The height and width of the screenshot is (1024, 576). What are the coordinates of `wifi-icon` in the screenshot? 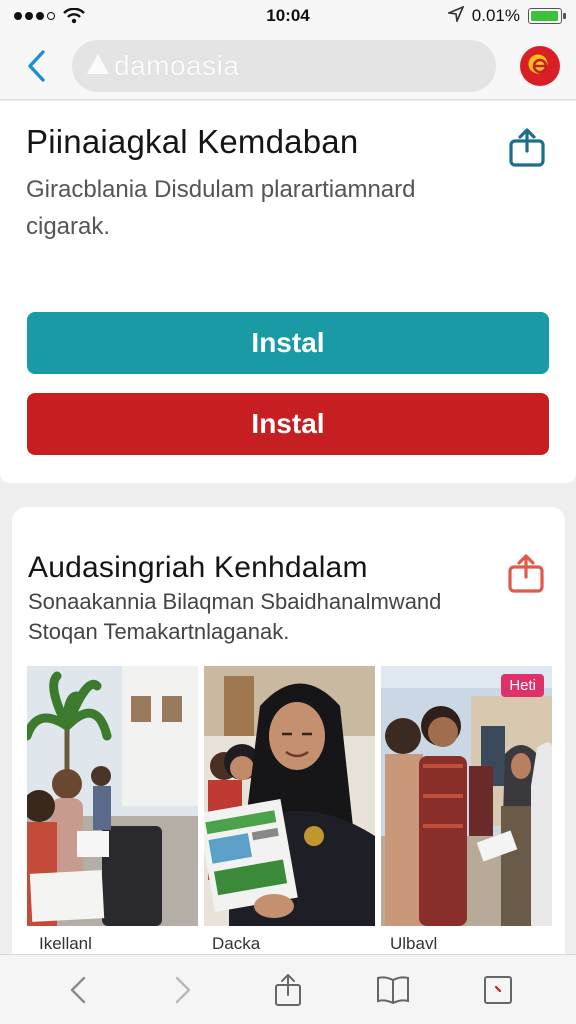 It's located at (74, 16).